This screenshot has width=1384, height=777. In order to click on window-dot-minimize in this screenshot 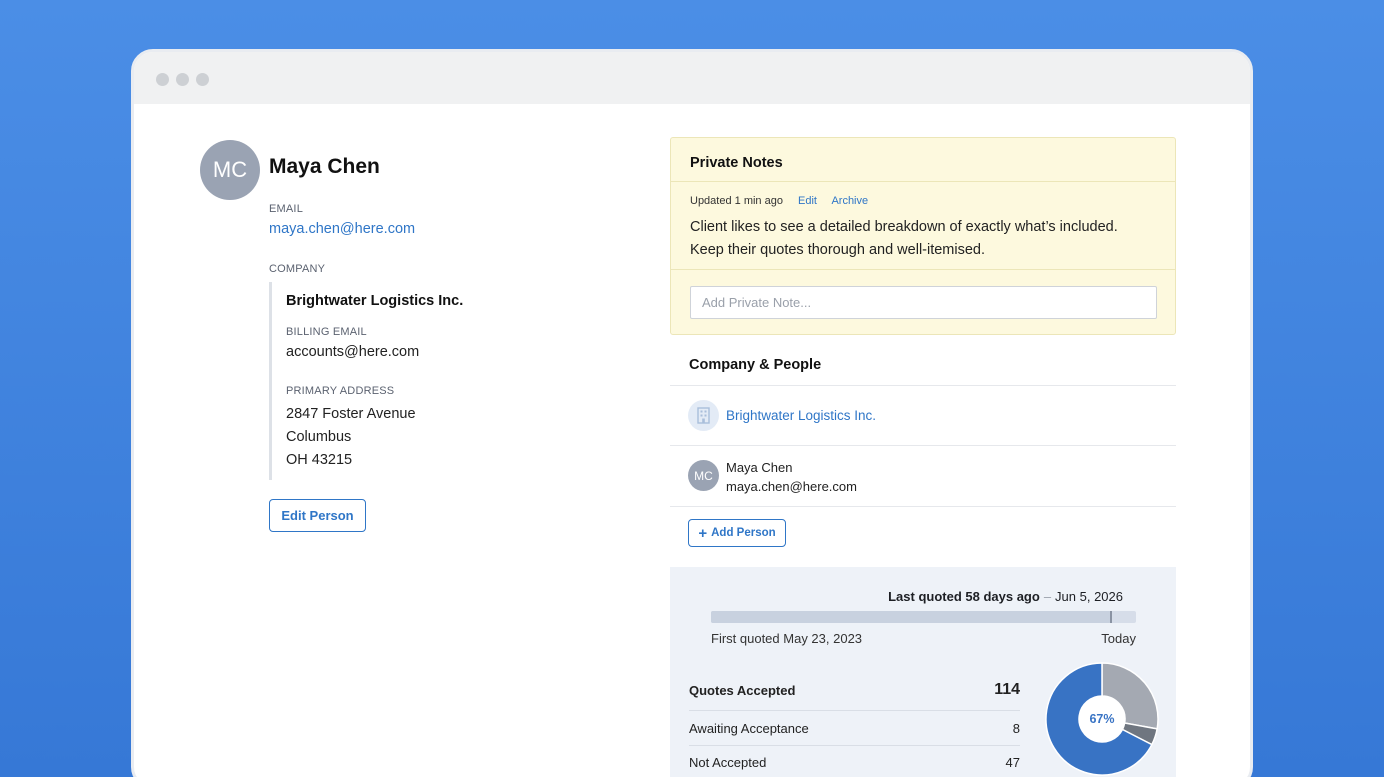, I will do `click(182, 79)`.